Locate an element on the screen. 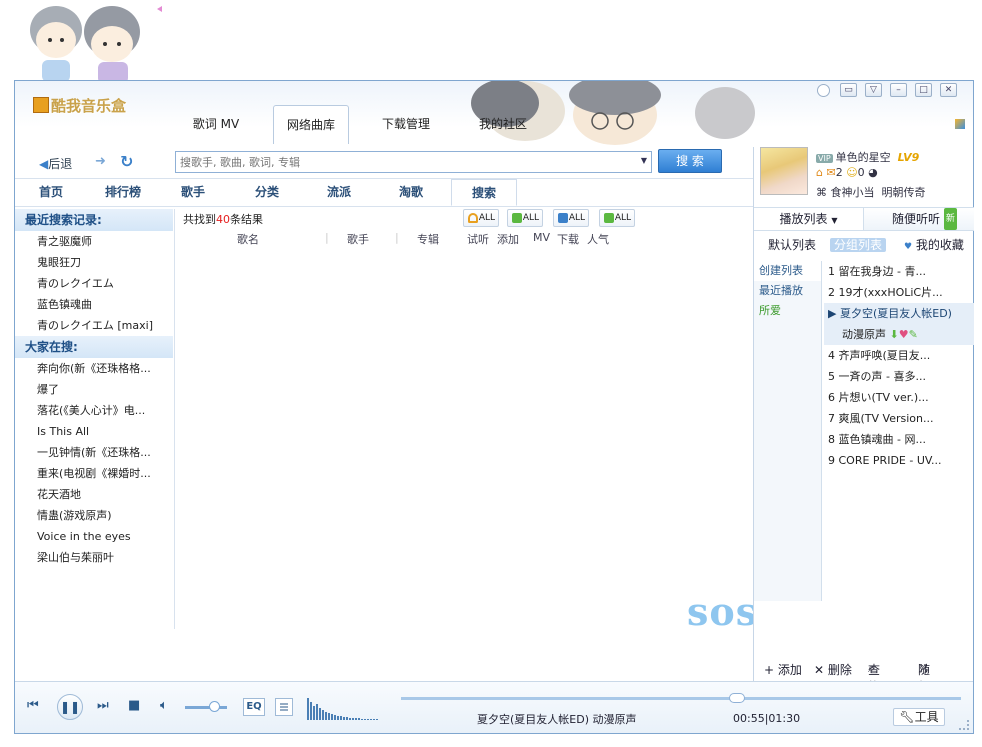 The width and height of the screenshot is (982, 747). recent-search-item: 蓝色镇魂曲 is located at coordinates (94, 304).